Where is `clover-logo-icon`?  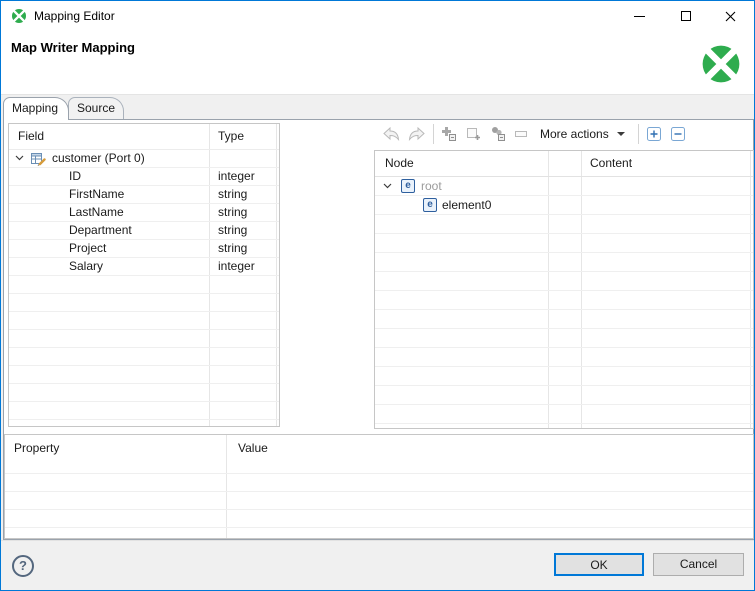
clover-logo-icon is located at coordinates (721, 64).